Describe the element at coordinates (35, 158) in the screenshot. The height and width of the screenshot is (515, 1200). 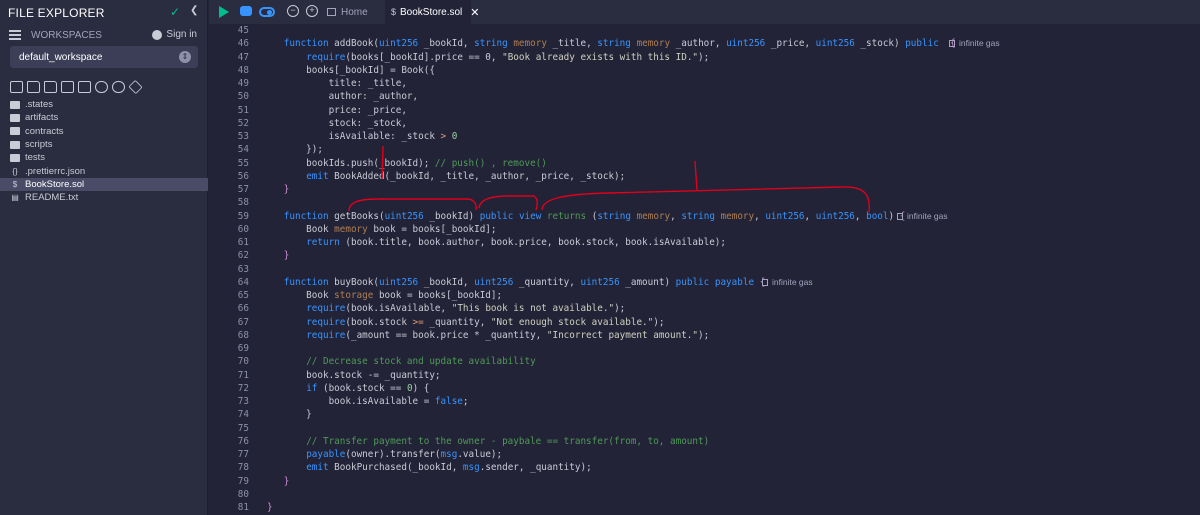
I see `tree-item-label: tests` at that location.